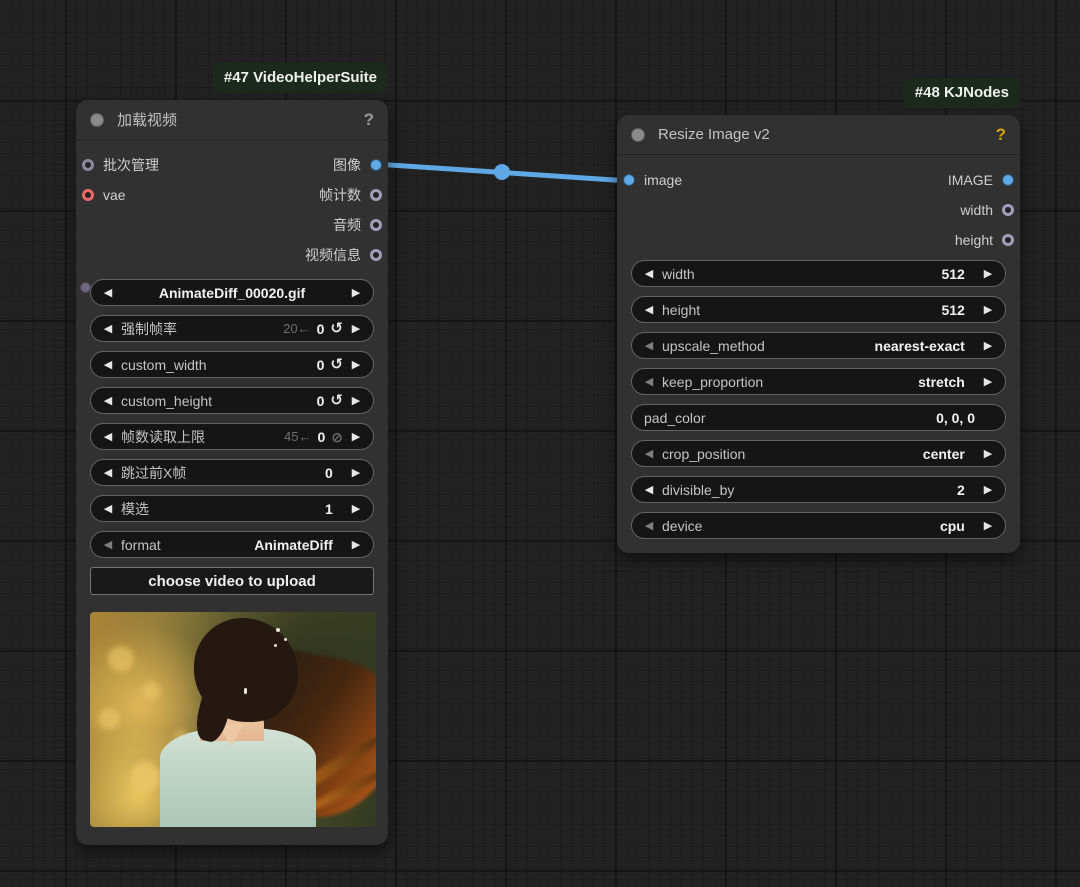 The width and height of the screenshot is (1080, 887). Describe the element at coordinates (120, 165) in the screenshot. I see `input-slot-batch-manager: 批次管理` at that location.